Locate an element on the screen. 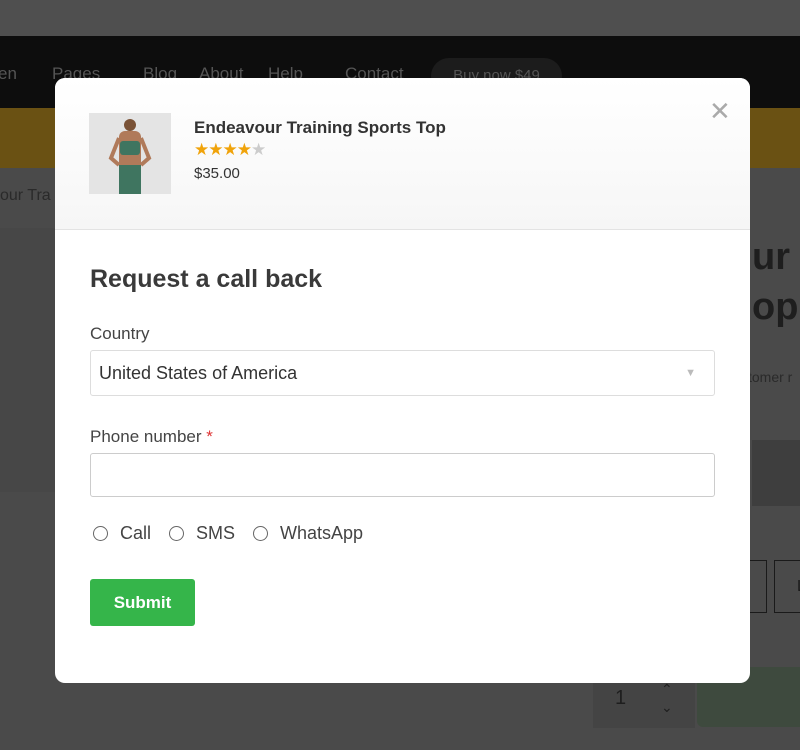 The width and height of the screenshot is (800, 750). required-mark: * is located at coordinates (209, 436).